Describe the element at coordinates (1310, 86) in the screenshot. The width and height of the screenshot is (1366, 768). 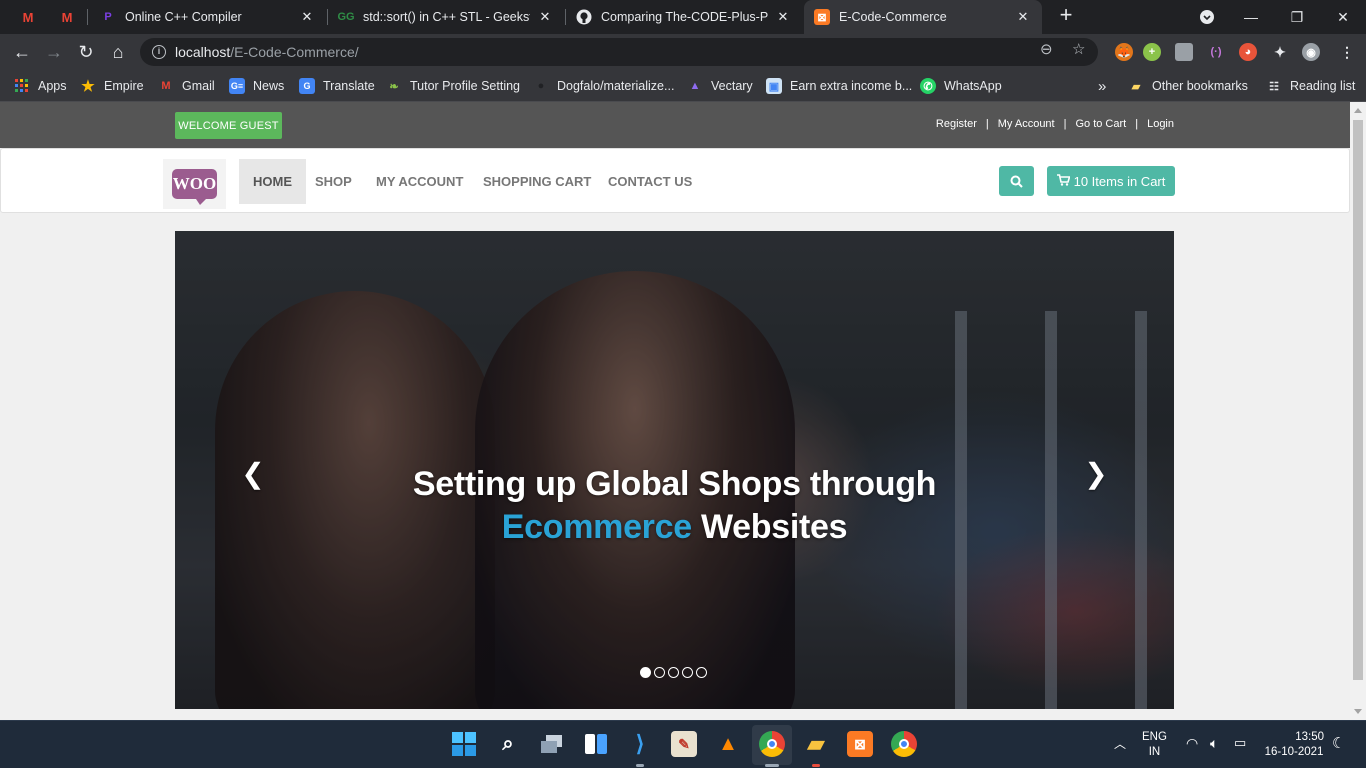
I see `reading-list: ☷ Reading list` at that location.